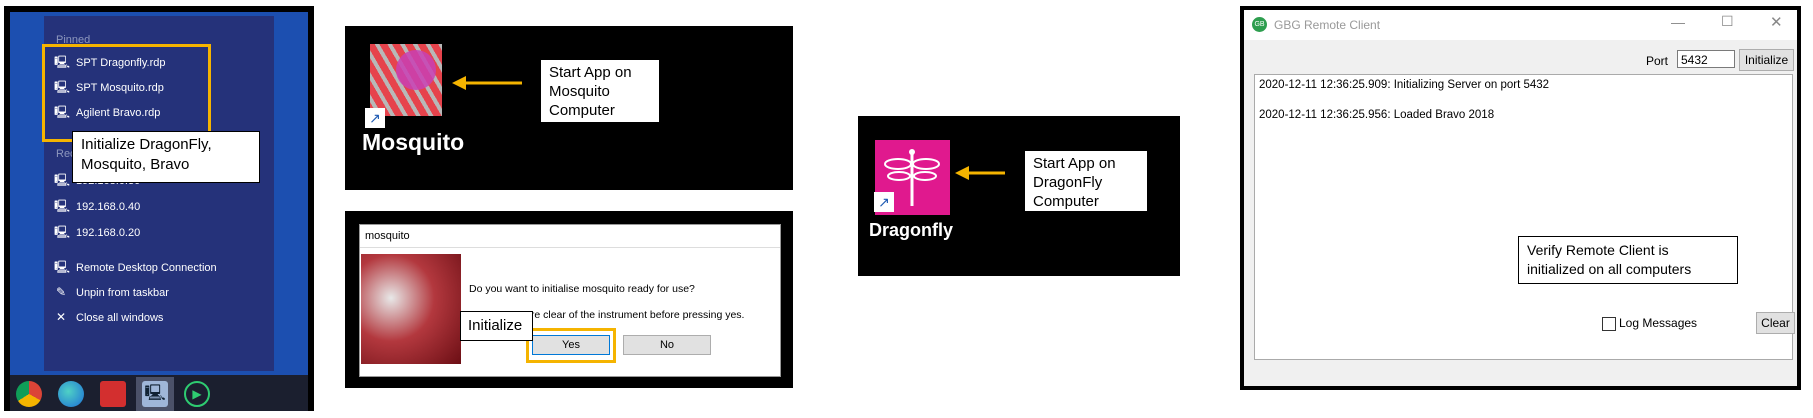 The width and height of the screenshot is (1813, 418). I want to click on red-app-icon, so click(113, 394).